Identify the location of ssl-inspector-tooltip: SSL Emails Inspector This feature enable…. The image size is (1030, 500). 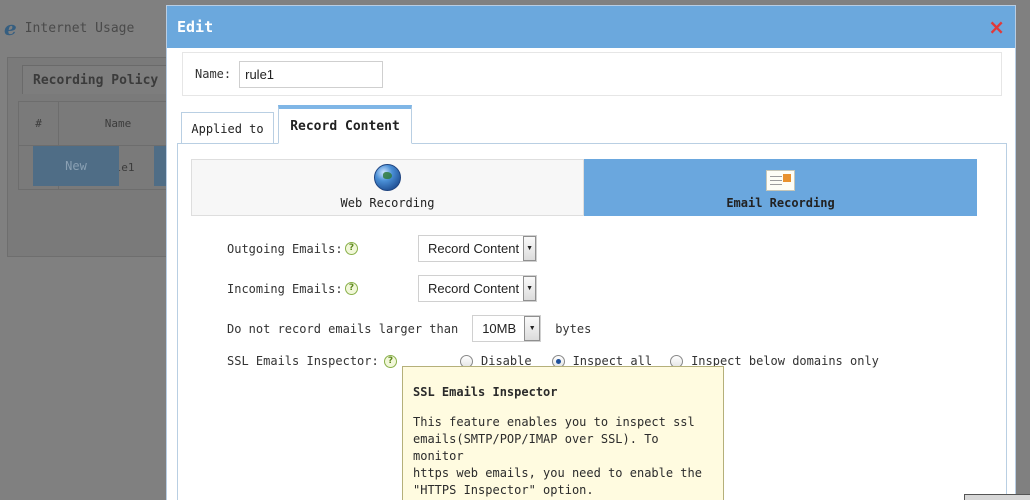
(563, 433).